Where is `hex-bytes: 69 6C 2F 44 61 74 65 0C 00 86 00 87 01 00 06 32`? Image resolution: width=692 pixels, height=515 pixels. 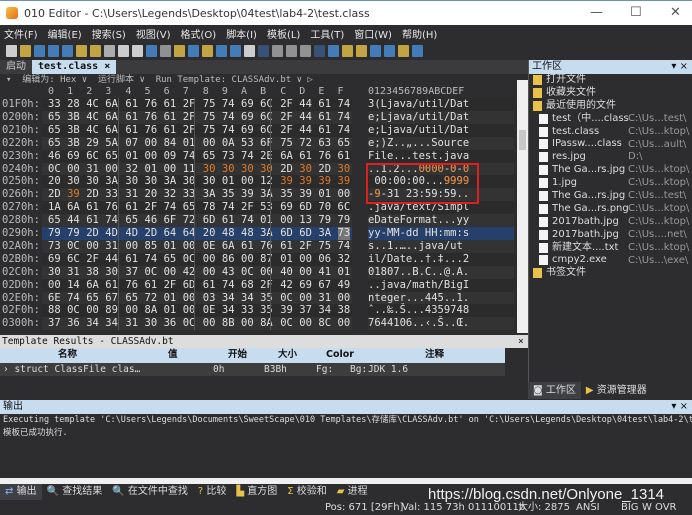 hex-bytes: 69 6C 2F 44 61 74 65 0C 00 86 00 87 01 00 06 32 is located at coordinates (197, 259).